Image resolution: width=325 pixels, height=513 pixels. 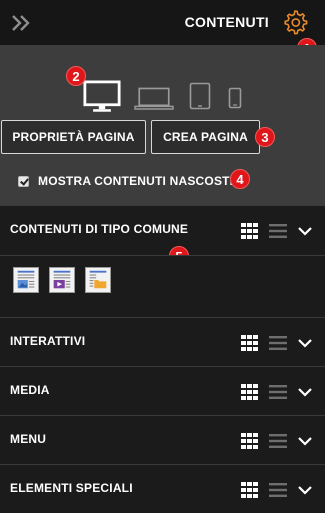 I want to click on callout-badge-4: 4, so click(x=240, y=179).